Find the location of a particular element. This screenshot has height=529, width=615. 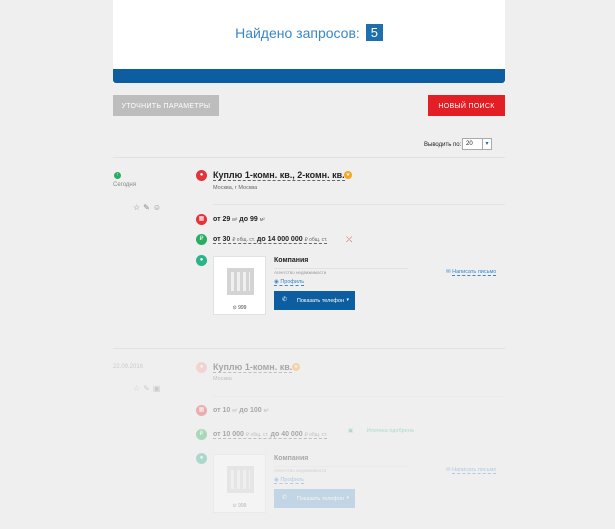

area-range: от 29 м² до 99 м² is located at coordinates (239, 219).